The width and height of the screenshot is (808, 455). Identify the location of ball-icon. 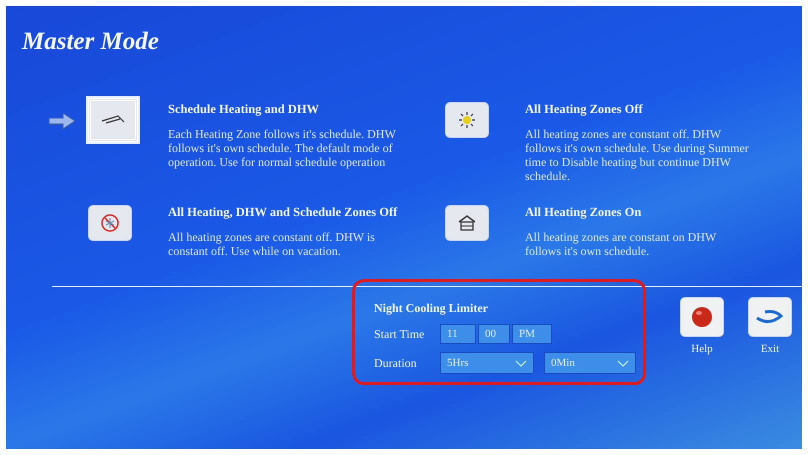
(702, 317).